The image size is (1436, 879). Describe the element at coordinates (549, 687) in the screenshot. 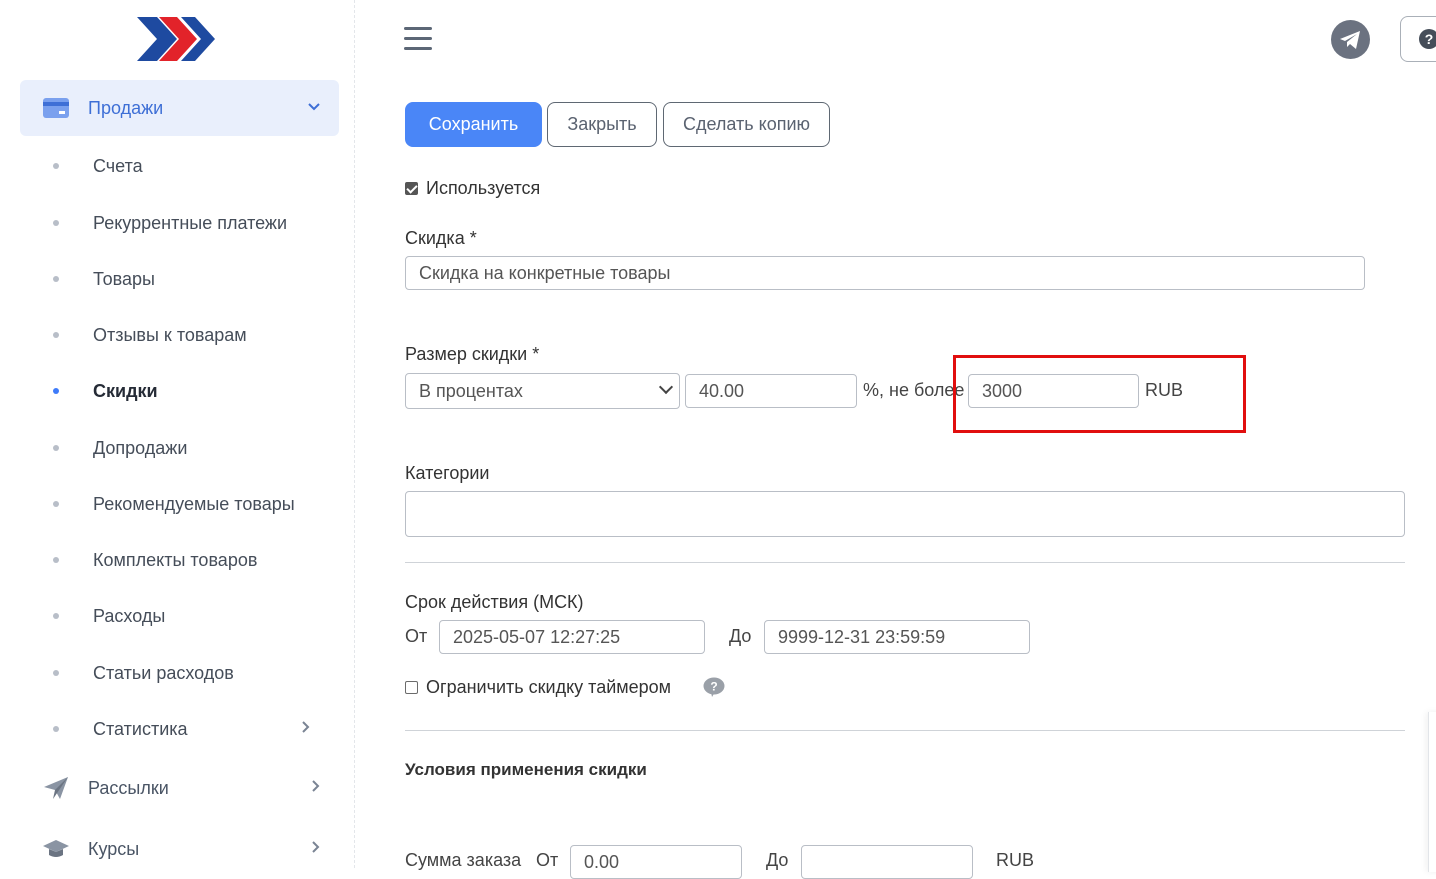

I see `timer-label: Ограничить скидку таймером` at that location.